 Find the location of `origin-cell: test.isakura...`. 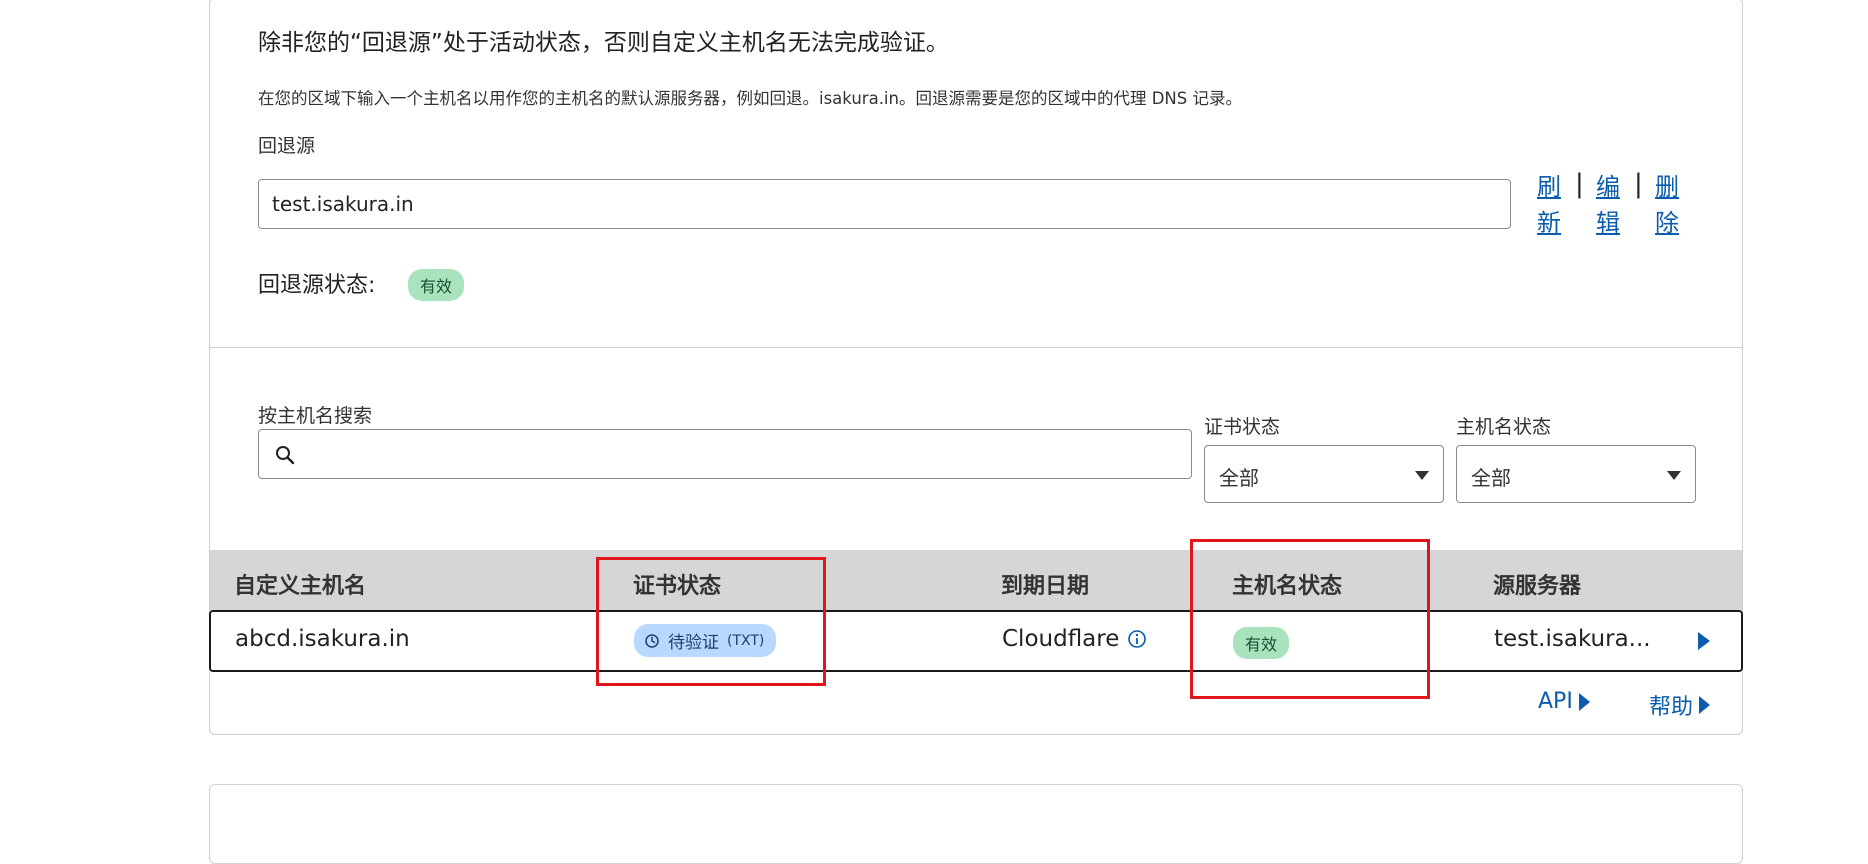

origin-cell: test.isakura... is located at coordinates (1572, 639).